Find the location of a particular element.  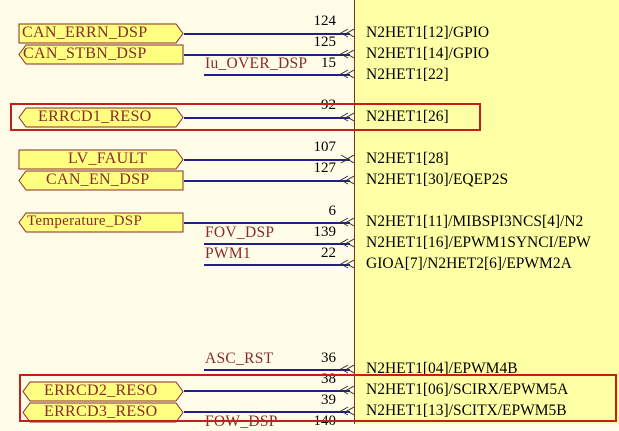

port-label: CAN_STBN_DSP is located at coordinates (85, 53).